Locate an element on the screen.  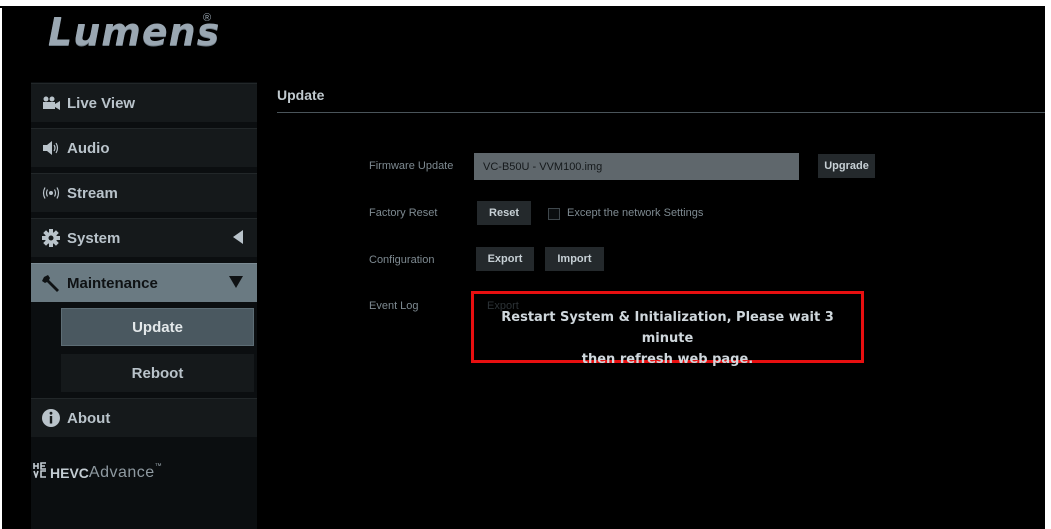
sidebar-item-label: Maintenance is located at coordinates (112, 283).